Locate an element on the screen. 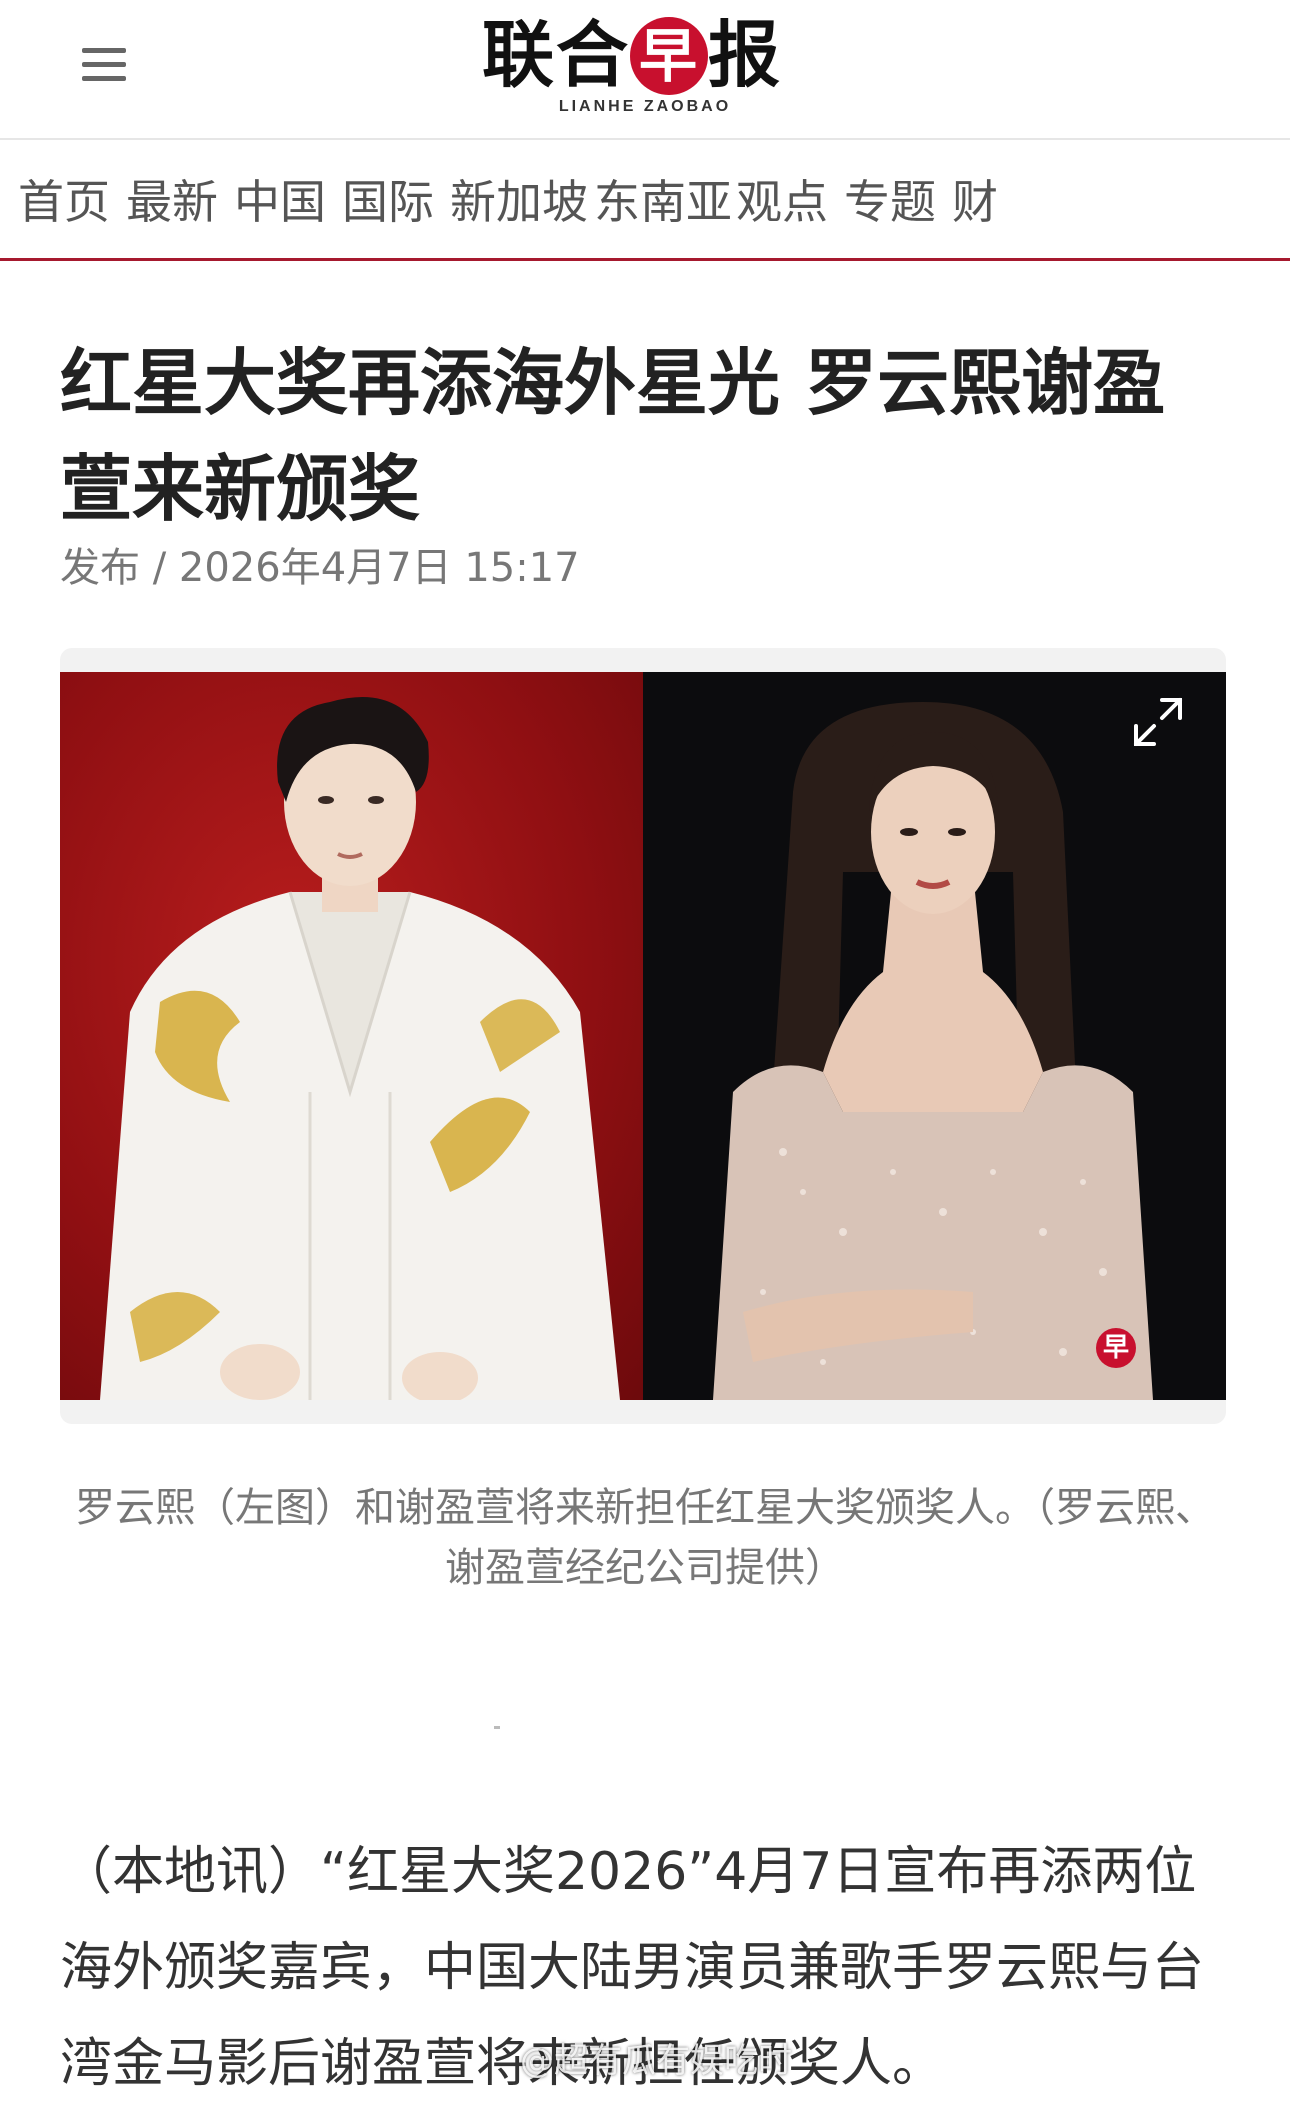  weibo-watermark: @超有瓜有娱吃时 is located at coordinates (656, 2061).